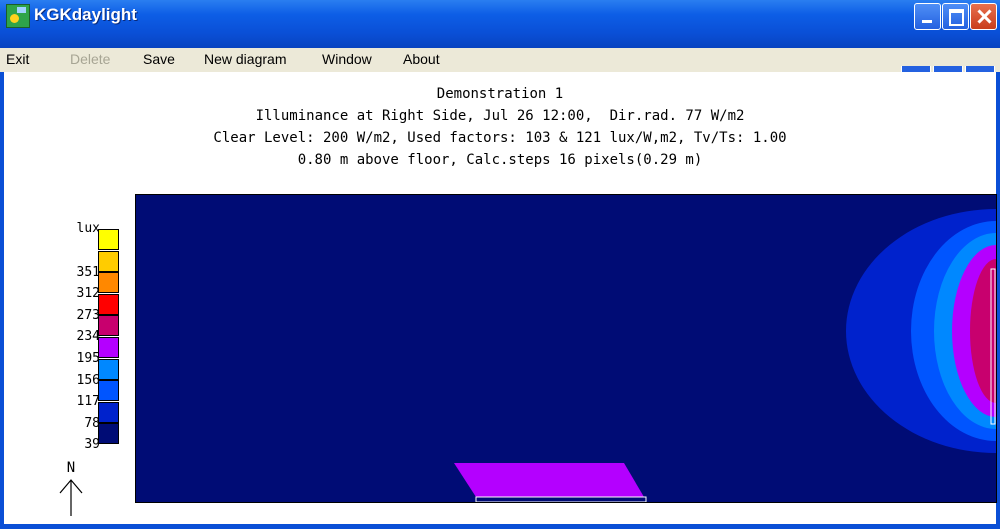 This screenshot has width=1000, height=529. Describe the element at coordinates (88, 272) in the screenshot. I see `legend-label: 351` at that location.